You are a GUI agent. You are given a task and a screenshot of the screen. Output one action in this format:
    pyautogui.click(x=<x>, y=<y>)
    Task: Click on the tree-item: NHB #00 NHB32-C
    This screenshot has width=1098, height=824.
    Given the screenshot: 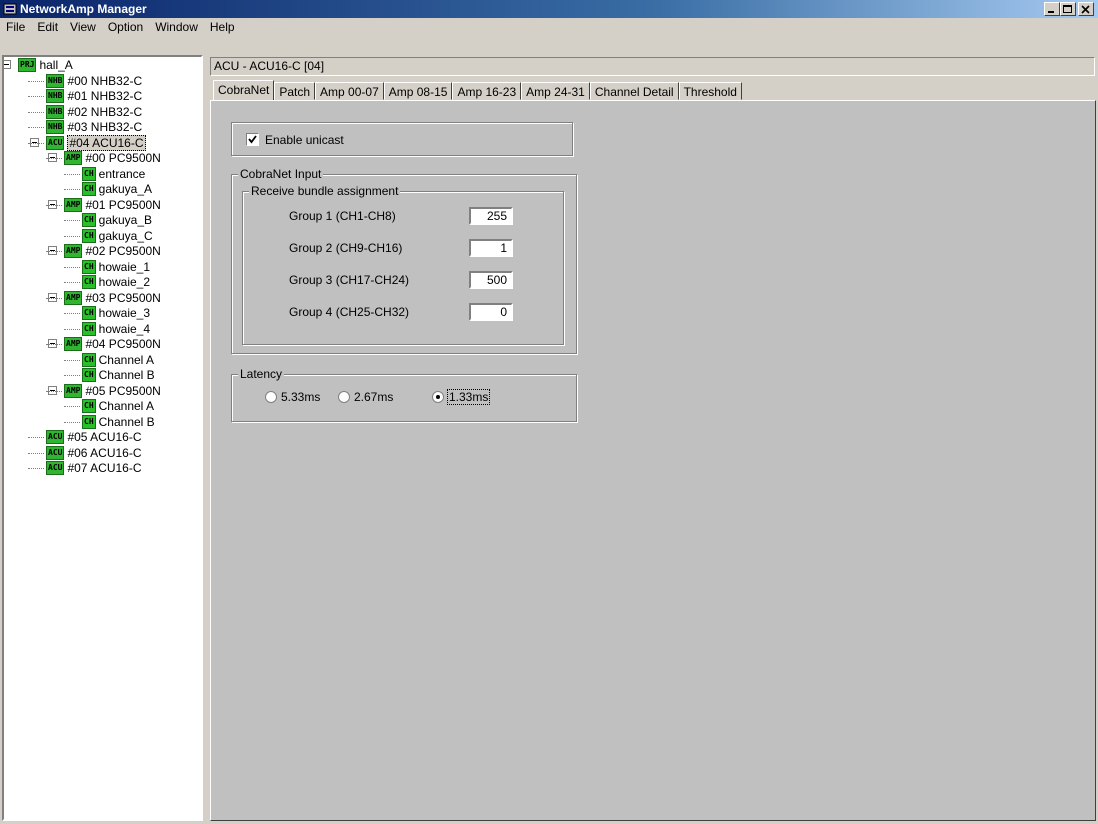 What is the action you would take?
    pyautogui.click(x=94, y=81)
    